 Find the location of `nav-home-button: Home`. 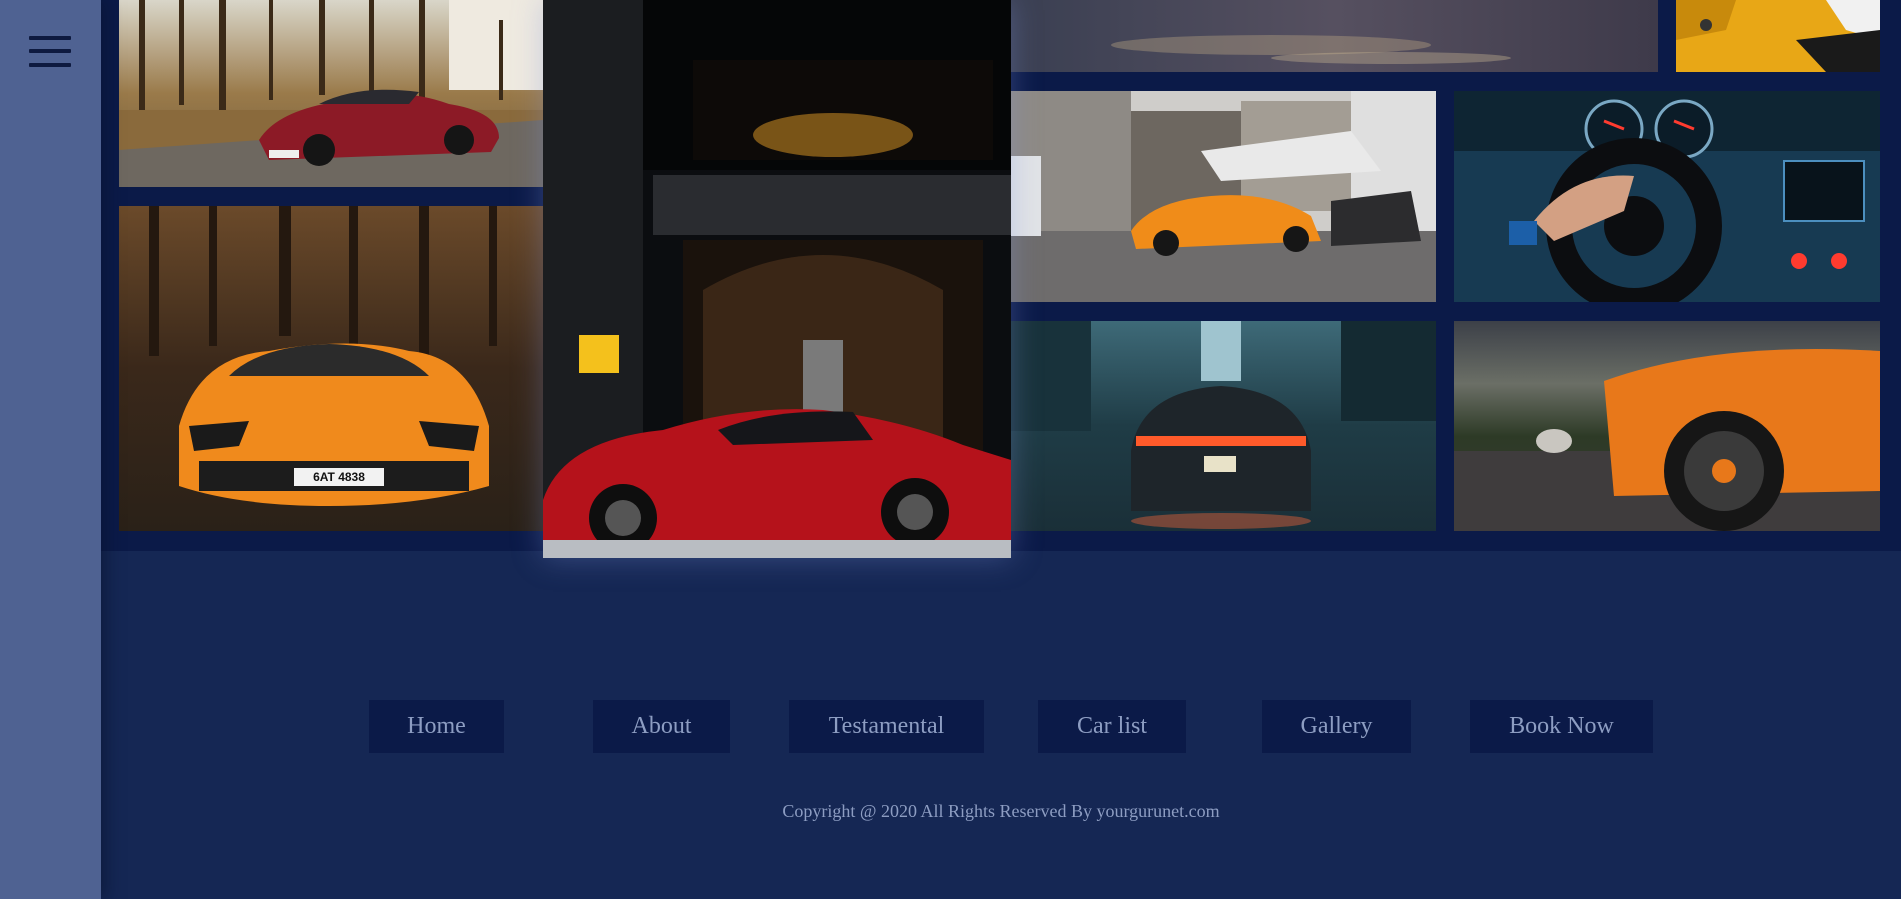

nav-home-button: Home is located at coordinates (436, 726).